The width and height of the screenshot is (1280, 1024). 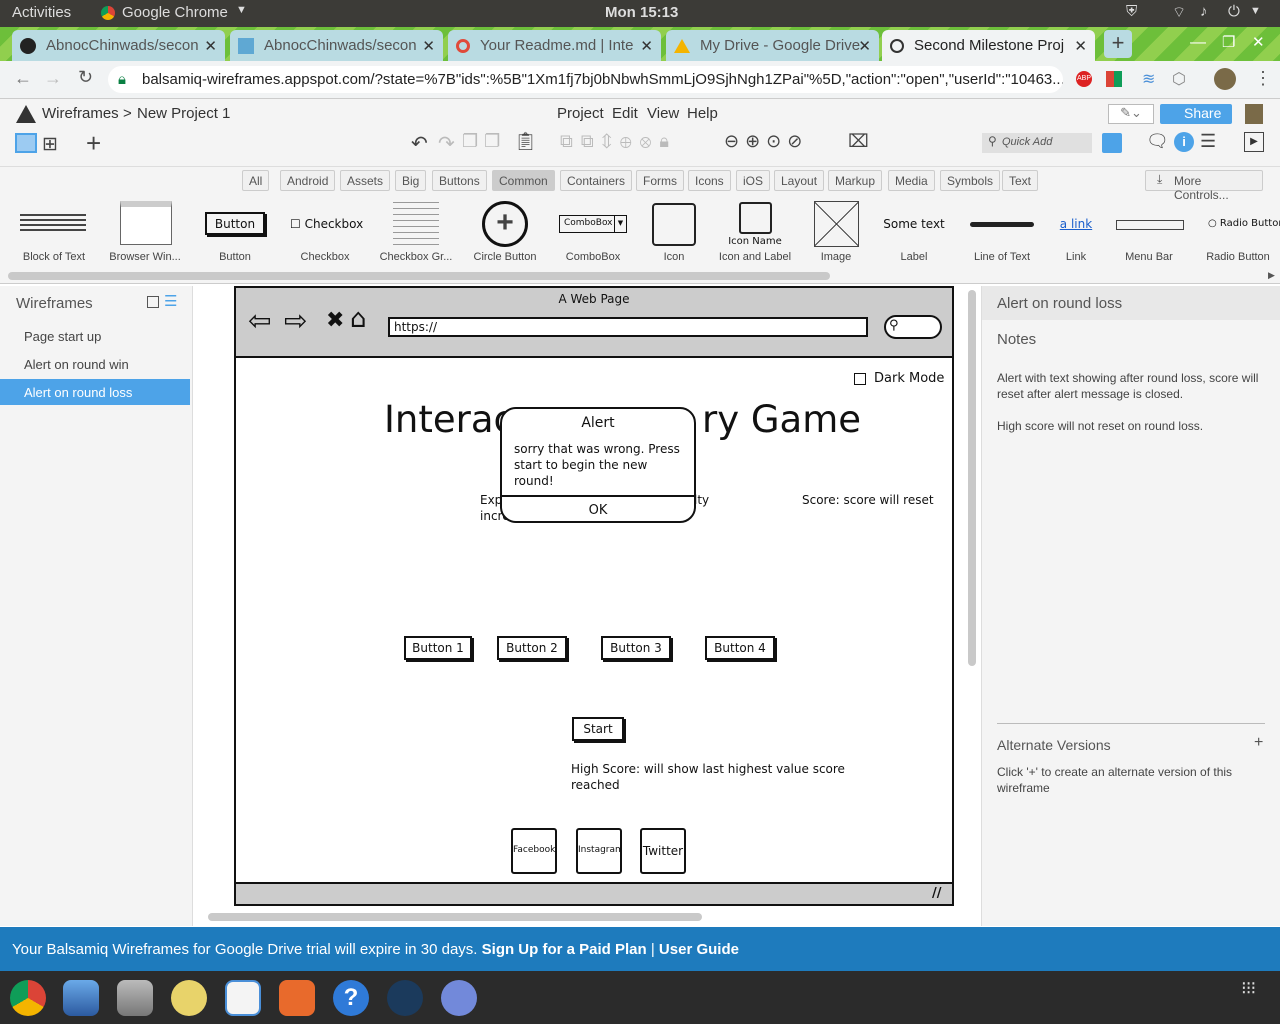 What do you see at coordinates (1131, 11) in the screenshot?
I see `shield-icon: ⛨` at bounding box center [1131, 11].